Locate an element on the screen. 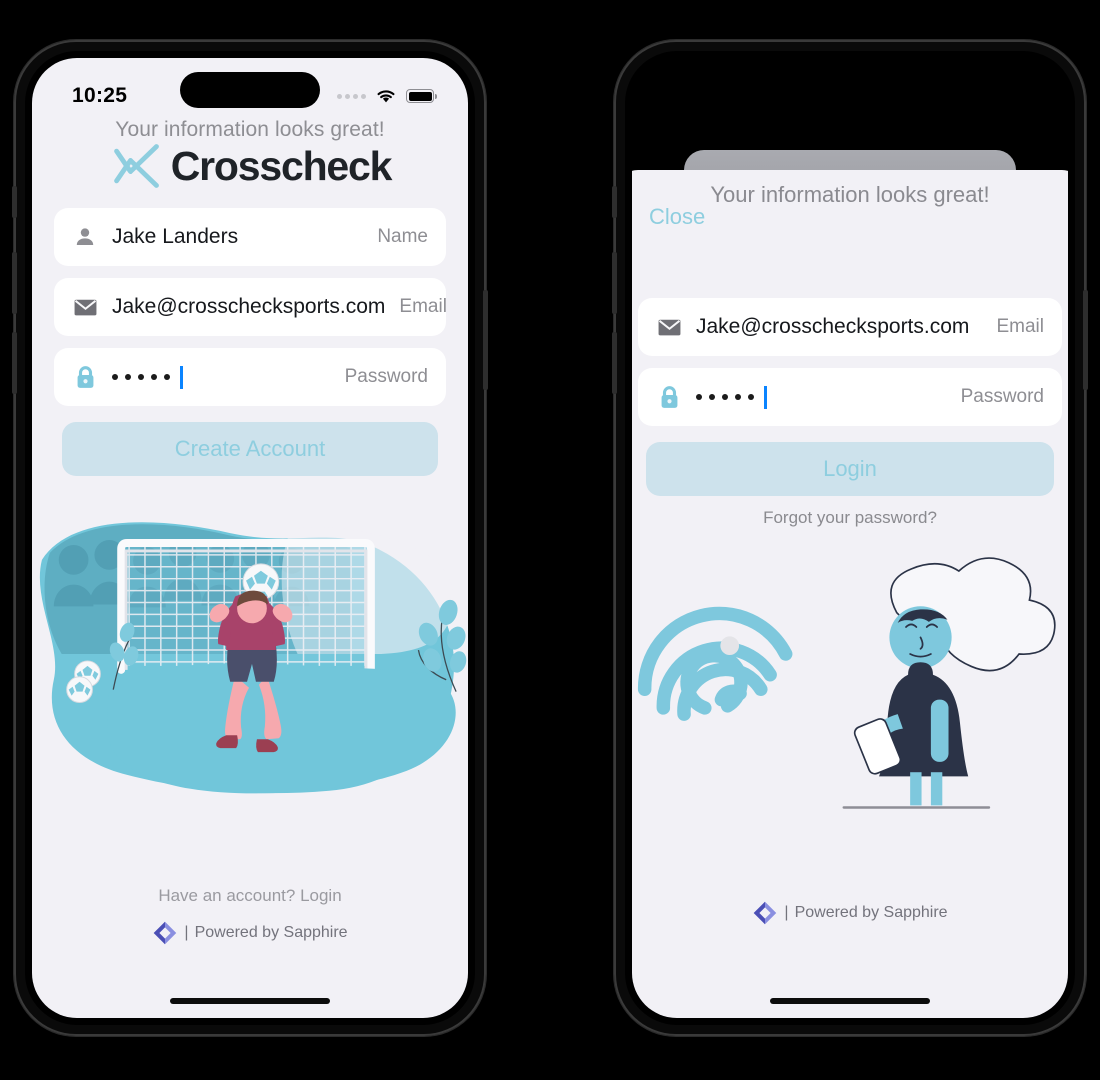 The image size is (1100, 1080). login-footer: | Powered by Sapphire is located at coordinates (850, 913).